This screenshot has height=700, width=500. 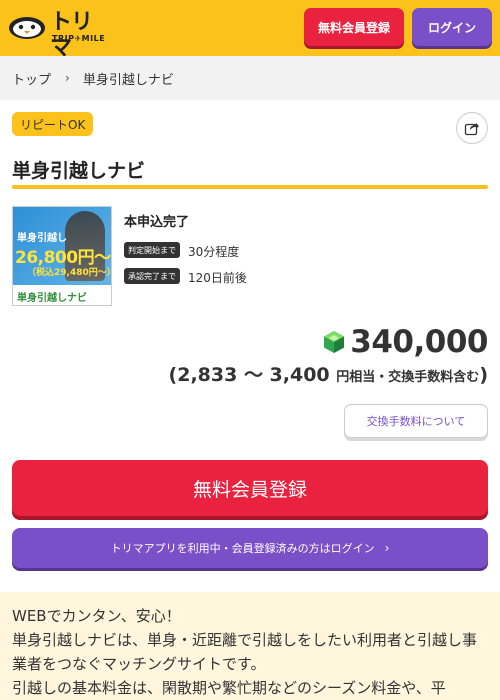 I want to click on share-icon, so click(x=471, y=129).